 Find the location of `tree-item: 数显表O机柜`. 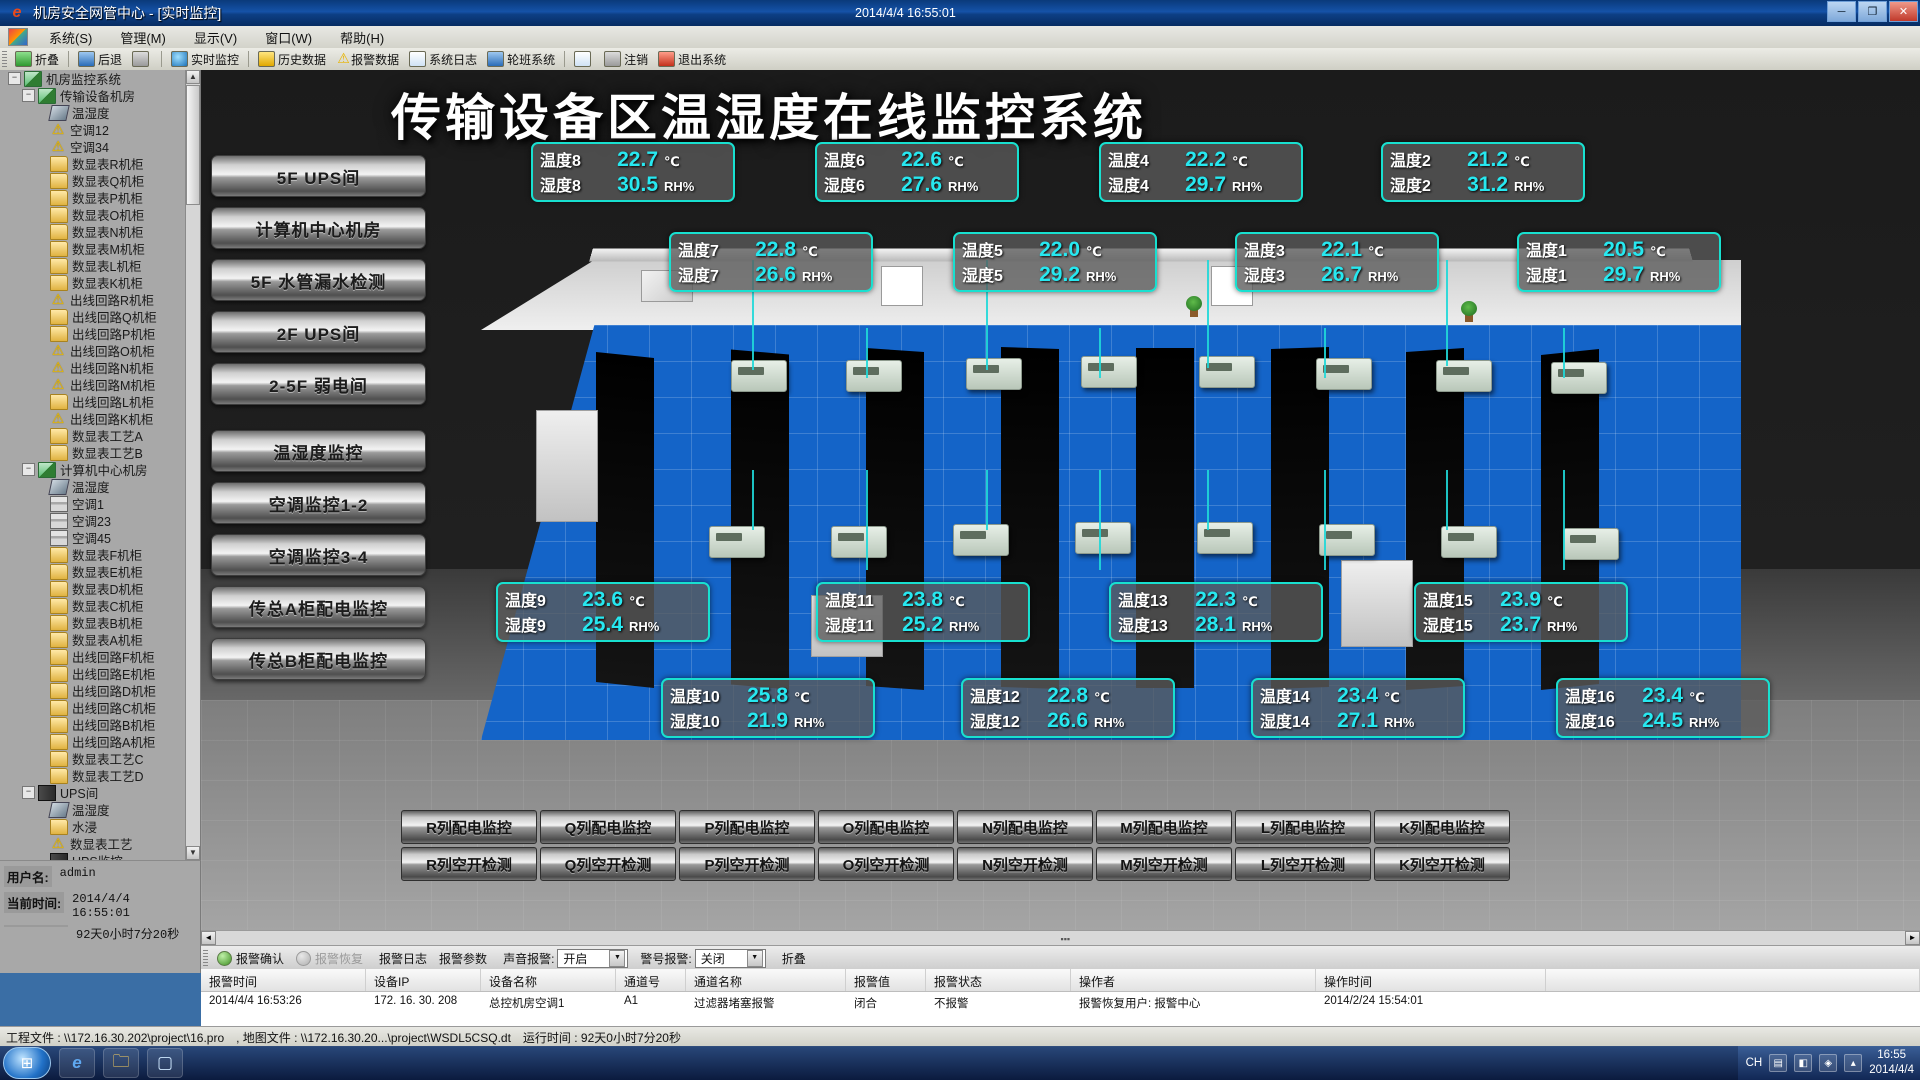

tree-item: 数显表O机柜 is located at coordinates (93, 214).